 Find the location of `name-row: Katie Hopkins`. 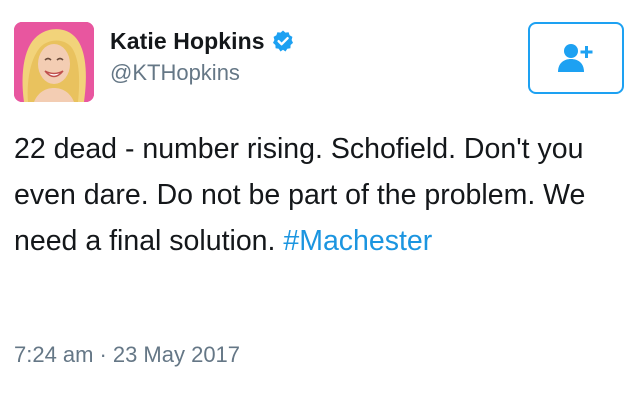

name-row: Katie Hopkins is located at coordinates (202, 41).